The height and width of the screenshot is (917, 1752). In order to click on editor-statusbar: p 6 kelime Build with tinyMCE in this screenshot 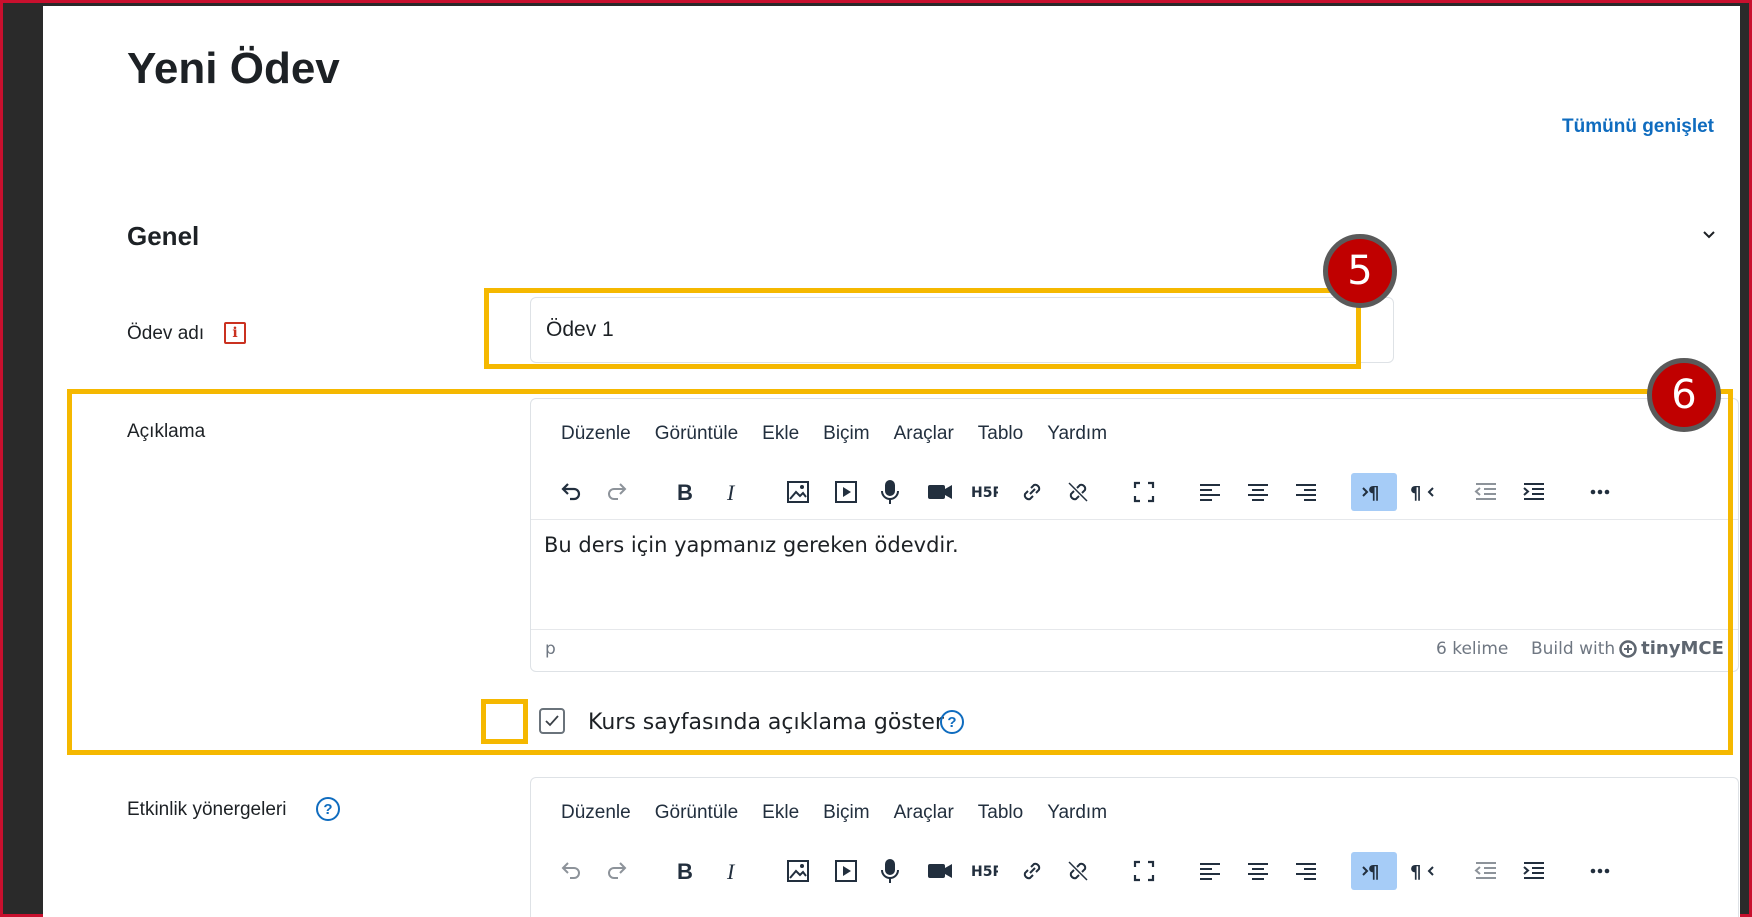, I will do `click(1134, 646)`.